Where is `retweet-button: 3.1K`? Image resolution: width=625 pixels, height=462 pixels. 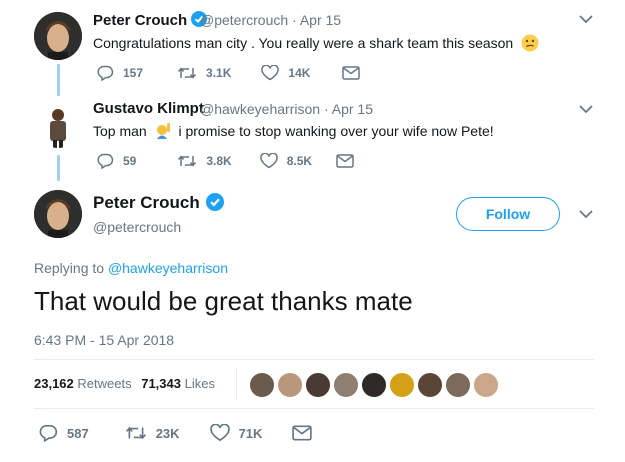 retweet-button: 3.1K is located at coordinates (204, 73).